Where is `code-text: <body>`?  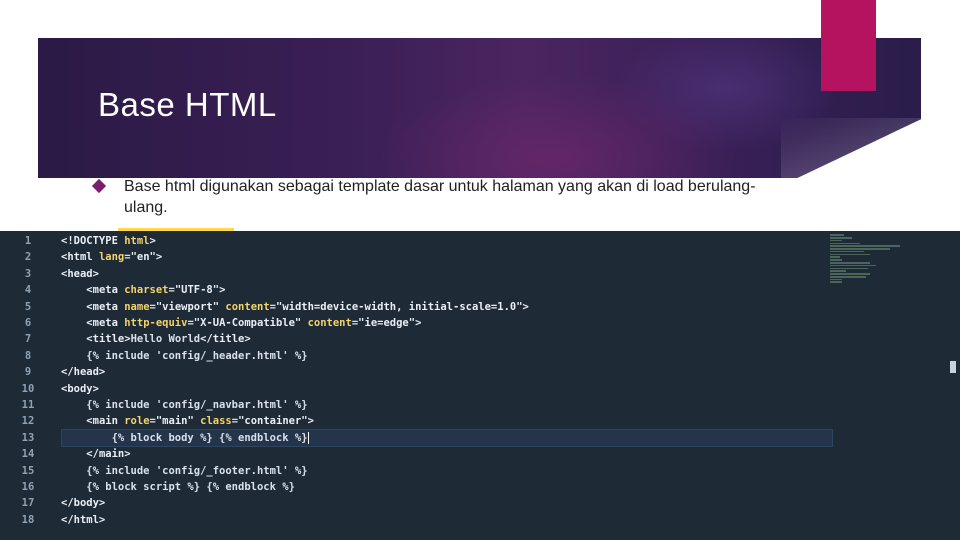 code-text: <body> is located at coordinates (80, 388).